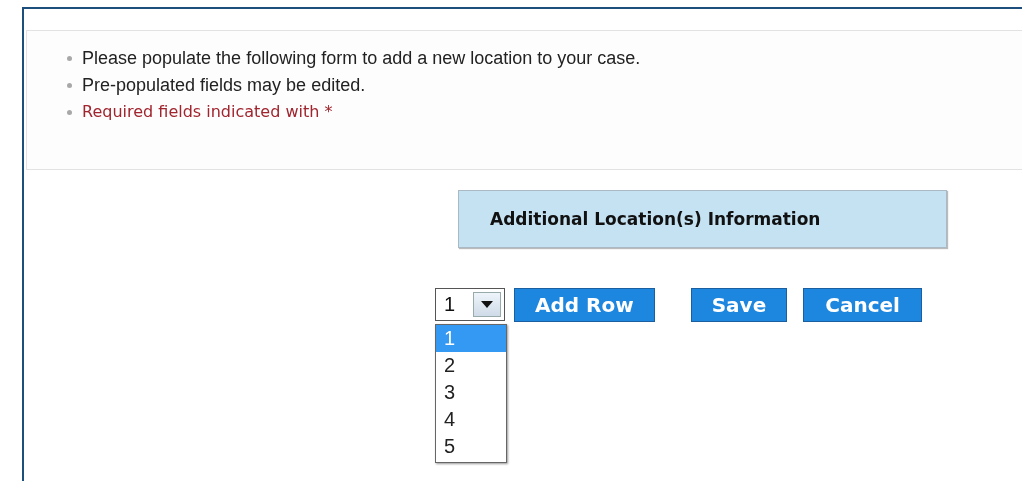 Image resolution: width=1022 pixels, height=481 pixels. Describe the element at coordinates (471, 419) in the screenshot. I see `dropdown-option: 4` at that location.